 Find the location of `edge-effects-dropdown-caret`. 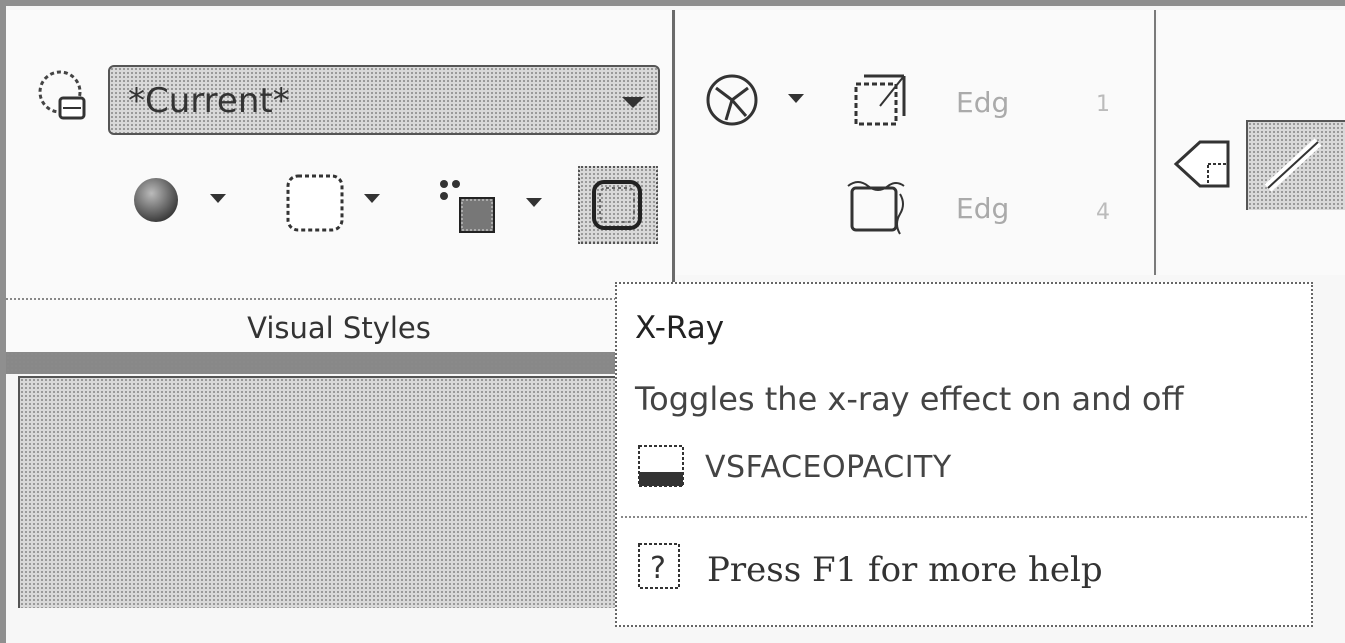

edge-effects-dropdown-caret is located at coordinates (796, 98).